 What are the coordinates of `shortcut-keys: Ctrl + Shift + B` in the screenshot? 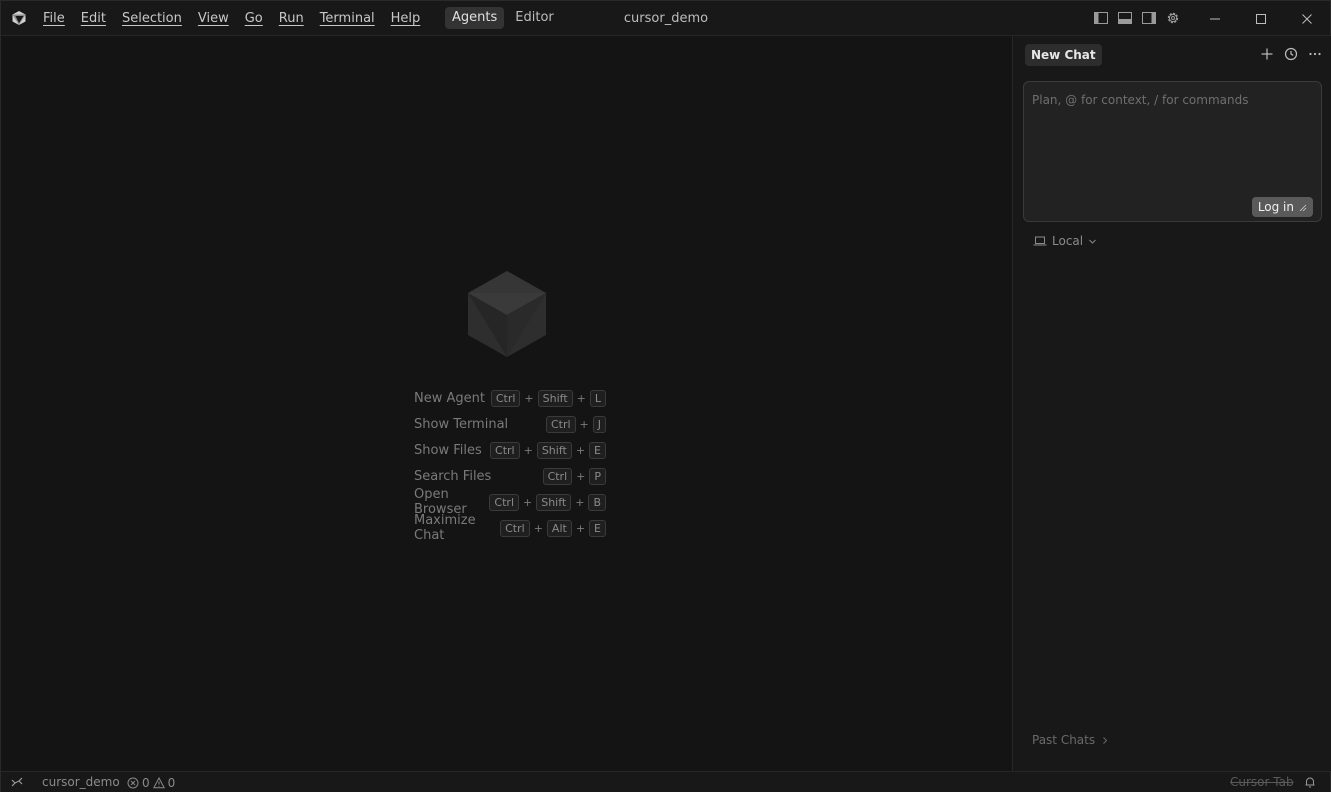 It's located at (547, 502).